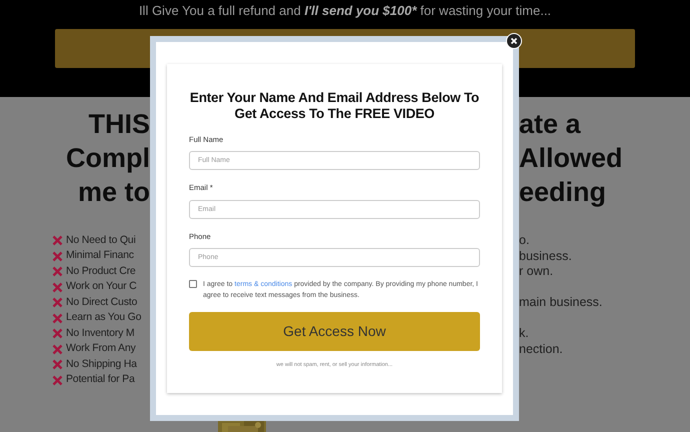 This screenshot has height=432, width=690. I want to click on headline-text: ate a, so click(550, 124).